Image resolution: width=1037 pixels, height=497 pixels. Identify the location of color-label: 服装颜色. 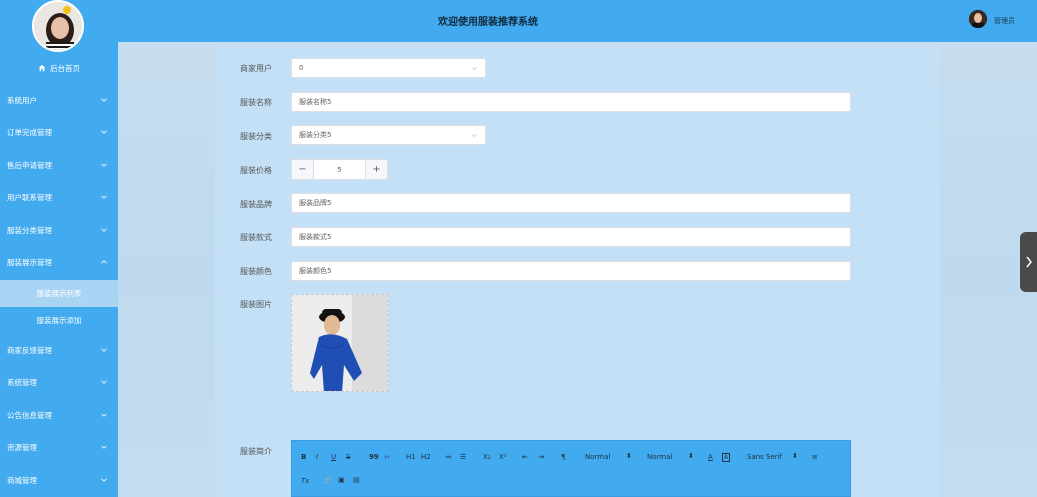
(256, 271).